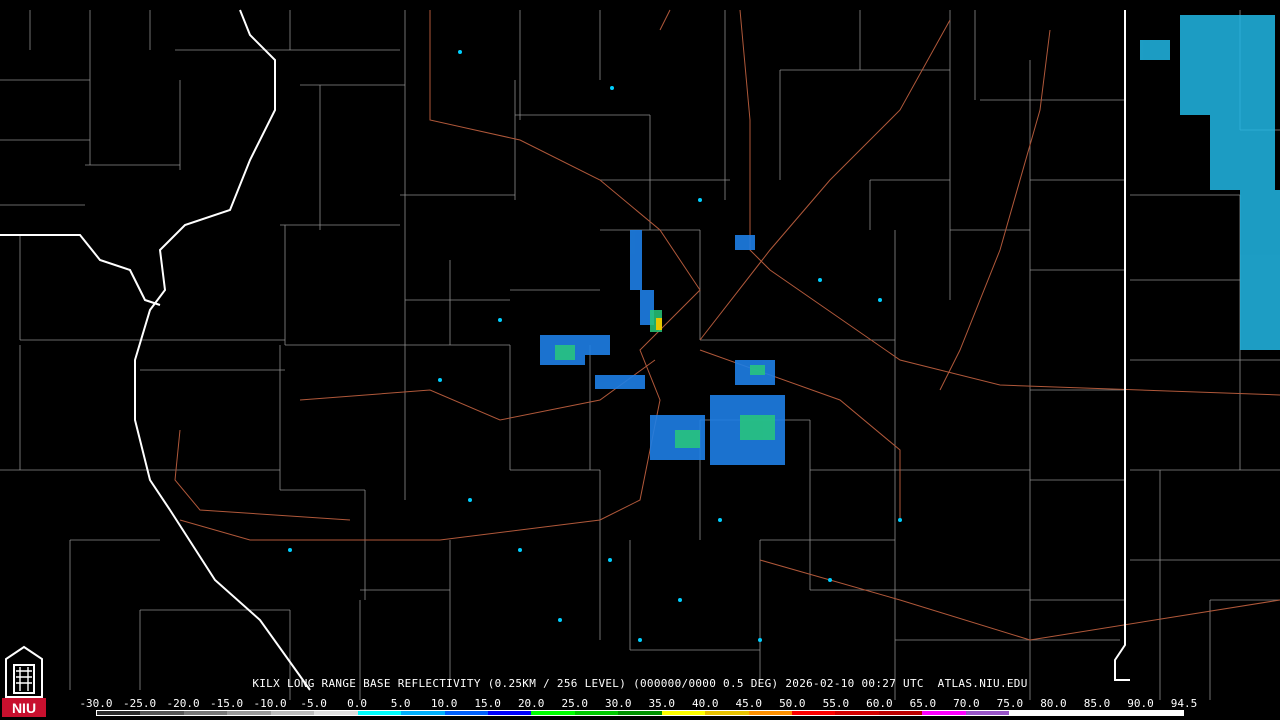  What do you see at coordinates (1010, 703) in the screenshot?
I see `scale-label: 75.0` at bounding box center [1010, 703].